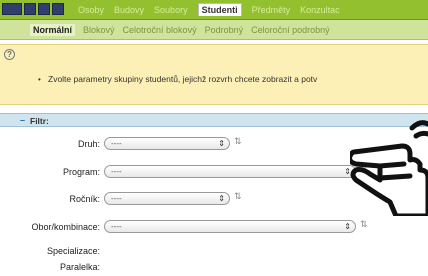 This screenshot has width=428, height=276. What do you see at coordinates (171, 10) in the screenshot?
I see `tab-soubory: Soubory` at bounding box center [171, 10].